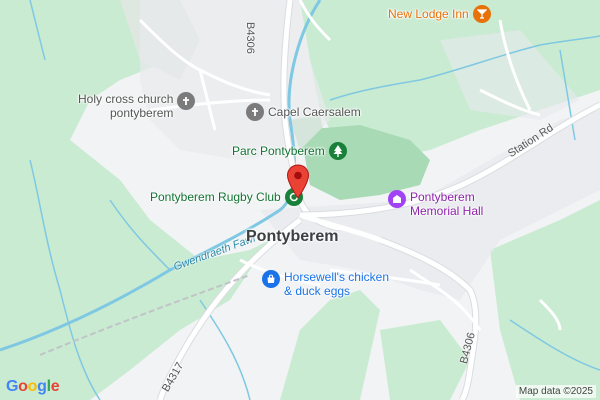  I want to click on google-logo: Google, so click(33, 387).